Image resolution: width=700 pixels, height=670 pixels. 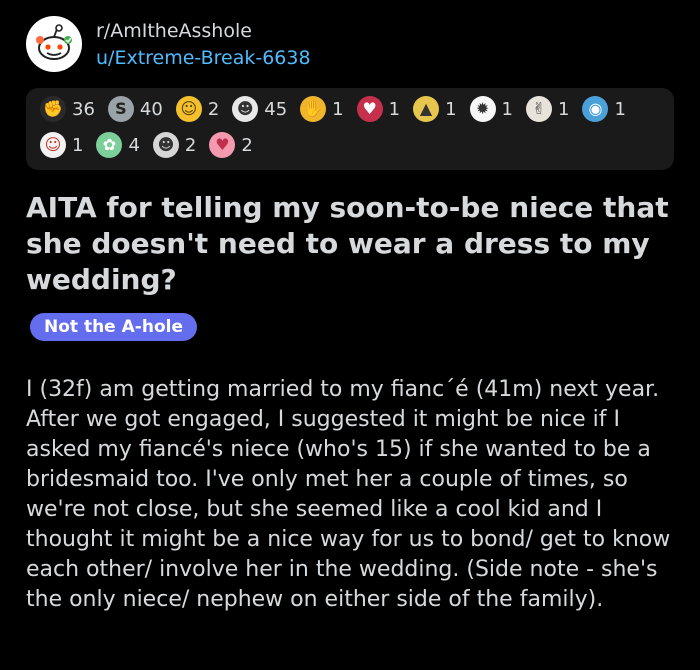 I want to click on award-1-icon: ✊, so click(x=53, y=109).